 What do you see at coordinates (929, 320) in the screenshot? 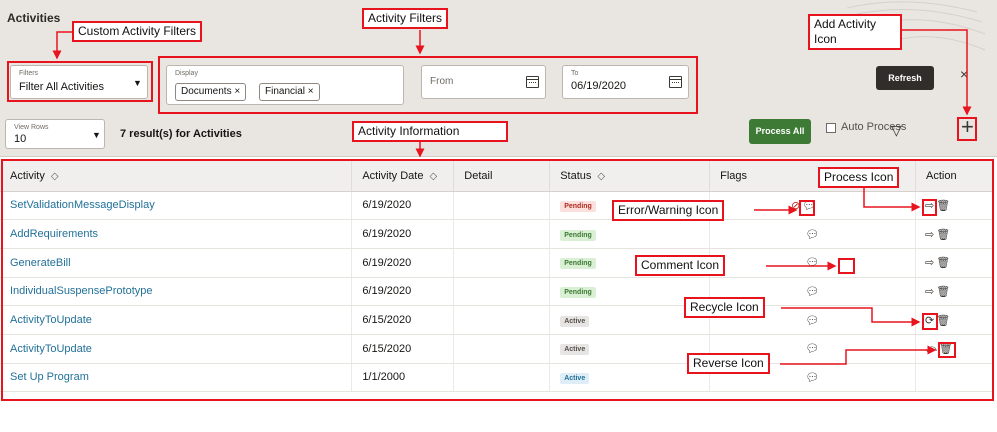
I see `recycle-icon: ⟳` at bounding box center [929, 320].